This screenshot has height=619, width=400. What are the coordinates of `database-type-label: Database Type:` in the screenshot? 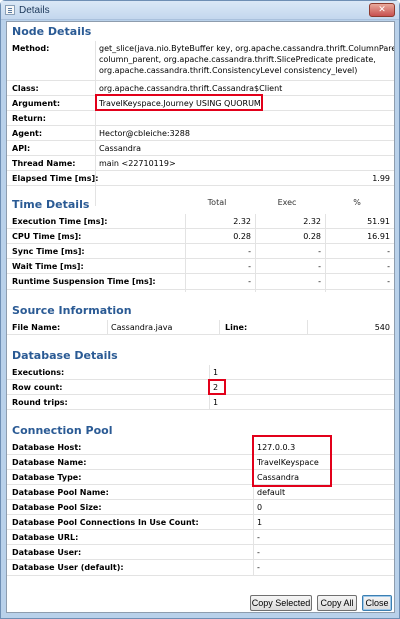 It's located at (47, 477).